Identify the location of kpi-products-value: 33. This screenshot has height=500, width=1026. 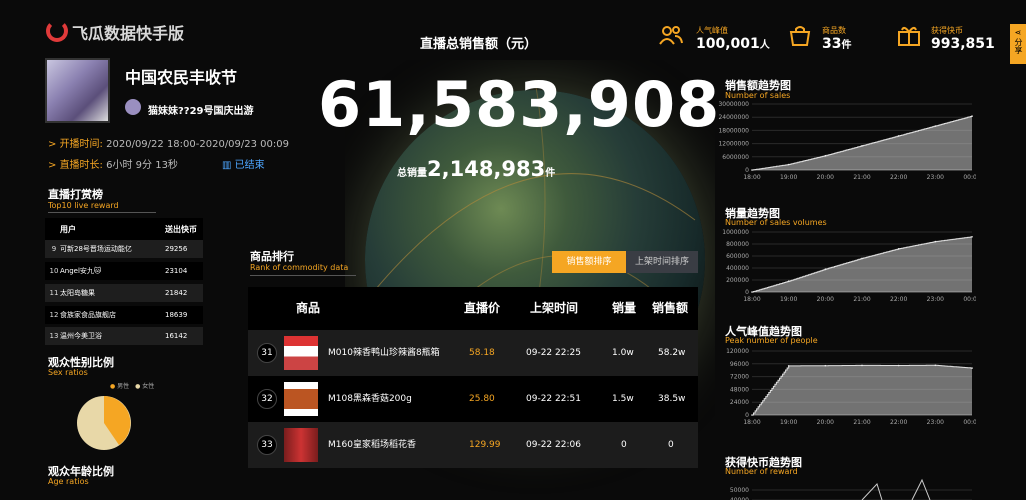
(832, 44).